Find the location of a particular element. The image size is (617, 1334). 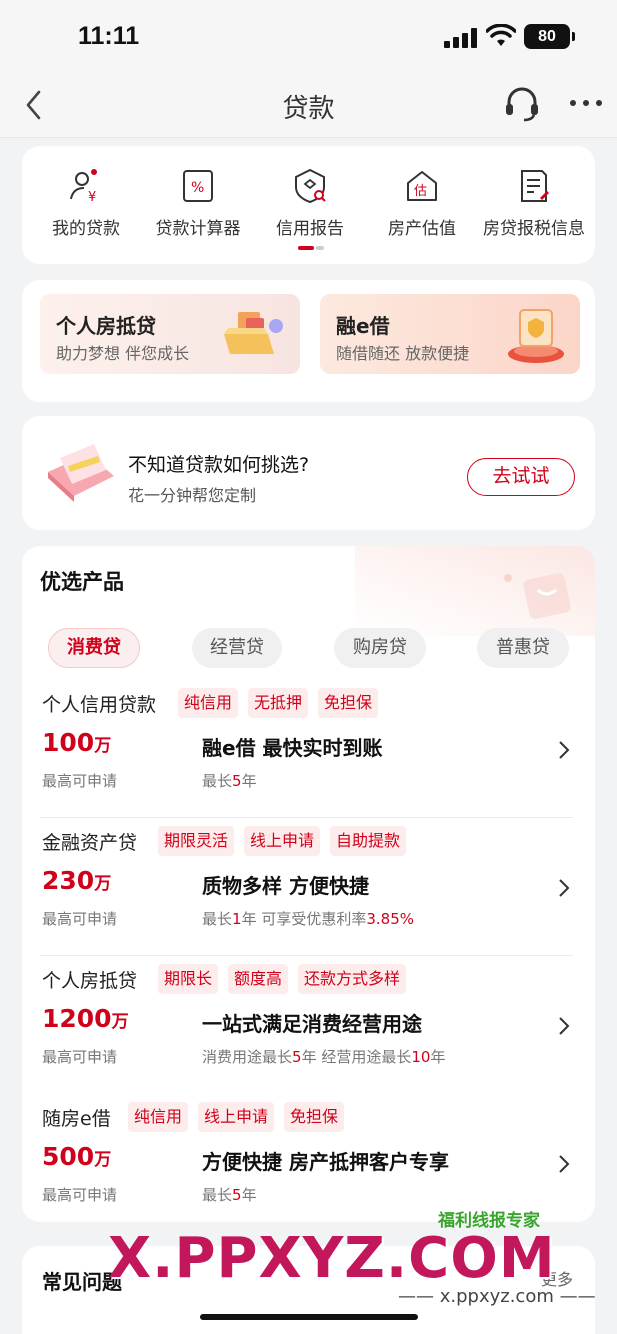

promo-home-mortgage-loan: 个人房抵贷 助力梦想 伴您成长 is located at coordinates (170, 334).